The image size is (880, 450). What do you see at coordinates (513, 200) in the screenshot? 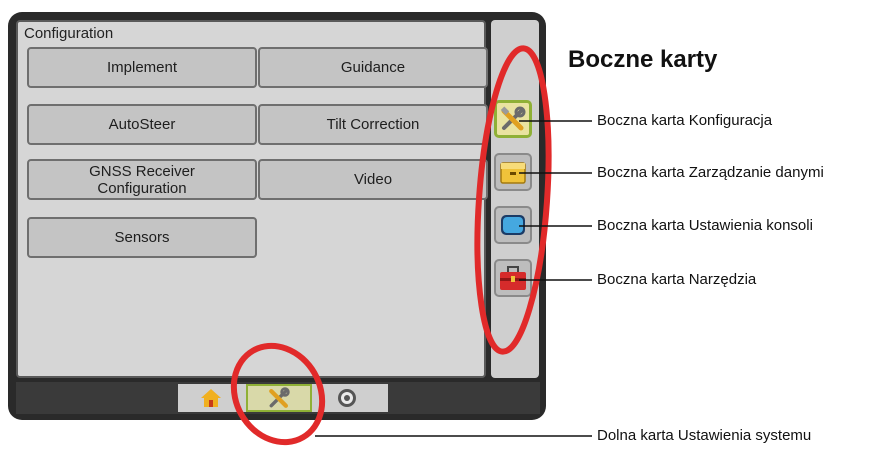
I see `side-tabs-highlight-ring` at bounding box center [513, 200].